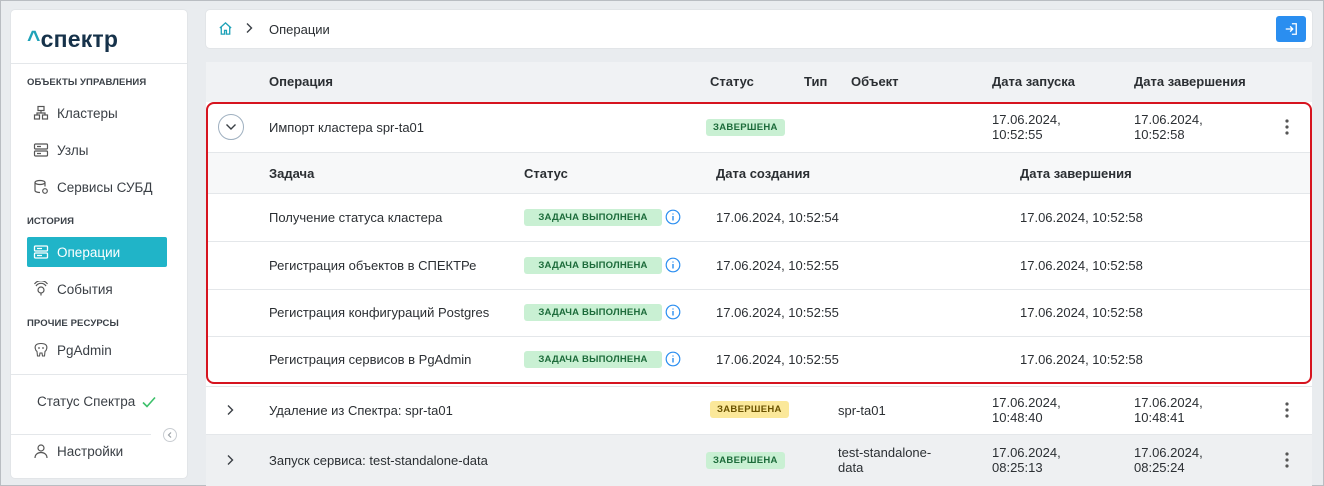  What do you see at coordinates (1026, 460) in the screenshot?
I see `start-date: 17.06.2024, 08:25:13` at bounding box center [1026, 460].